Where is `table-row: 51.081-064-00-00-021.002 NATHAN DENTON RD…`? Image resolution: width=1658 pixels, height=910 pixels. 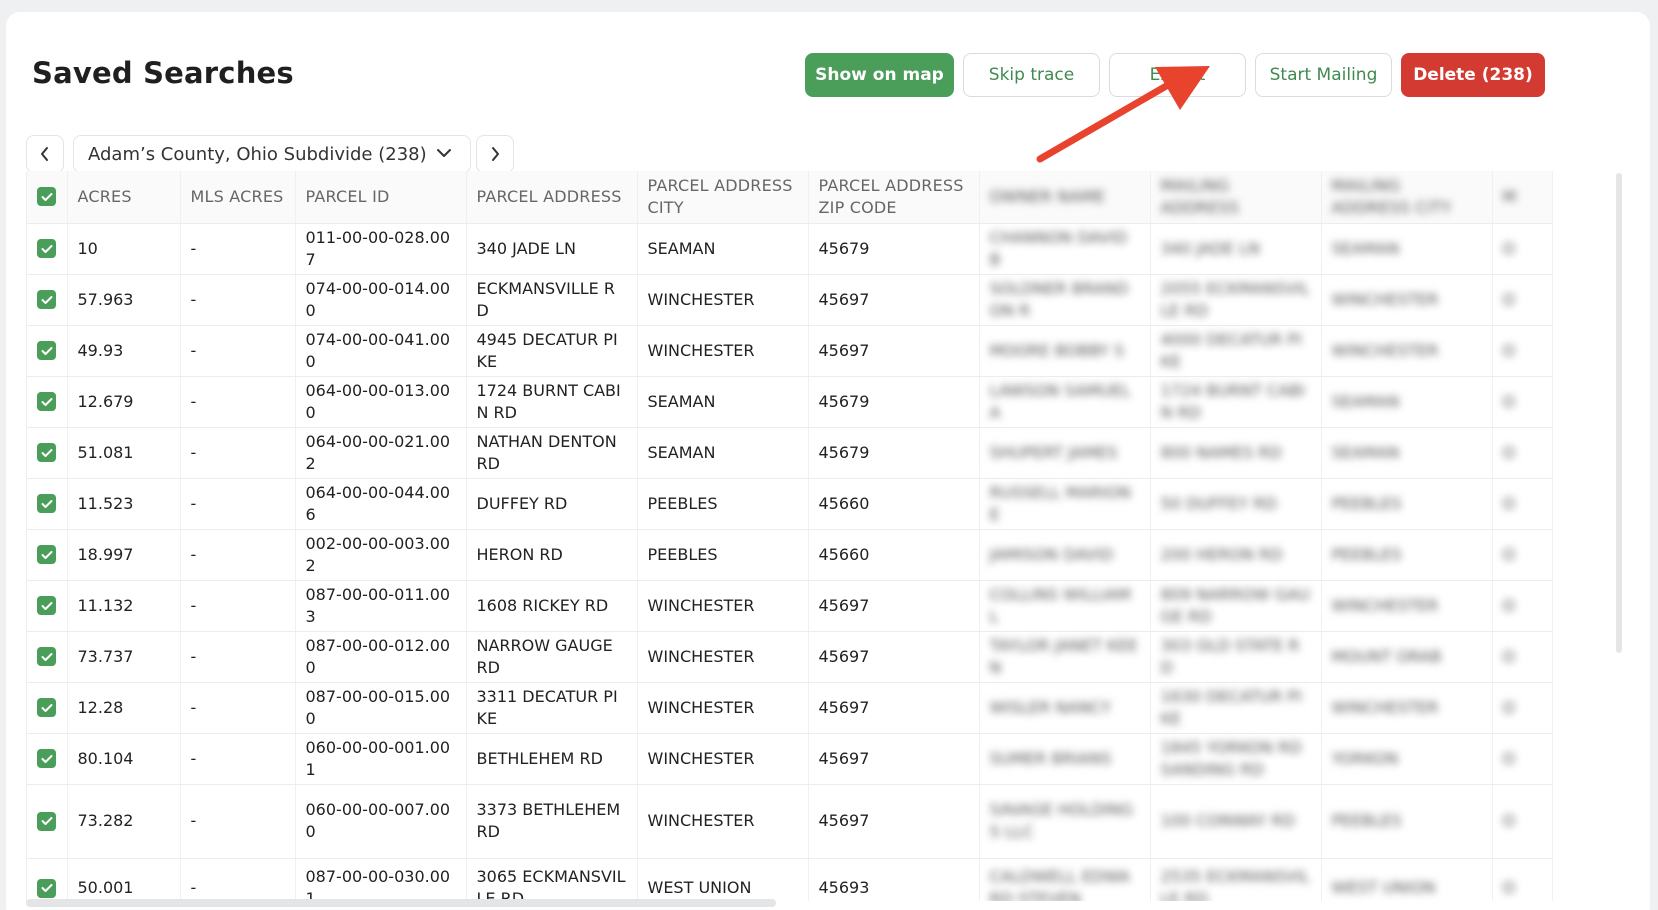
table-row: 51.081-064-00-00-021.002 NATHAN DENTON RD… is located at coordinates (790, 453).